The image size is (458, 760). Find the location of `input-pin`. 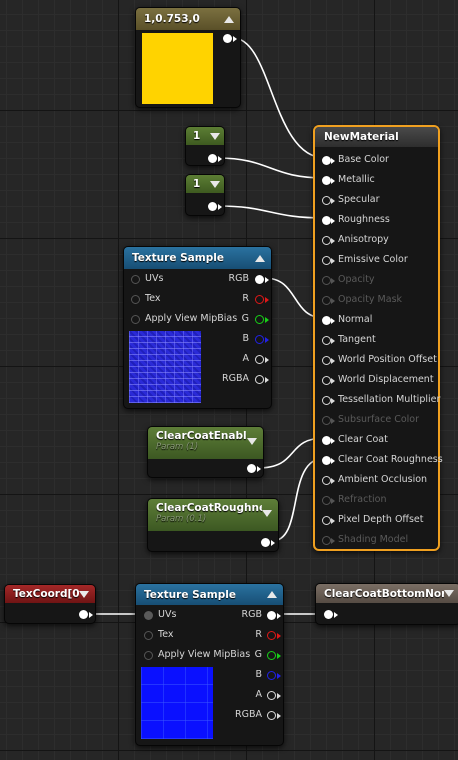

input-pin is located at coordinates (328, 614).